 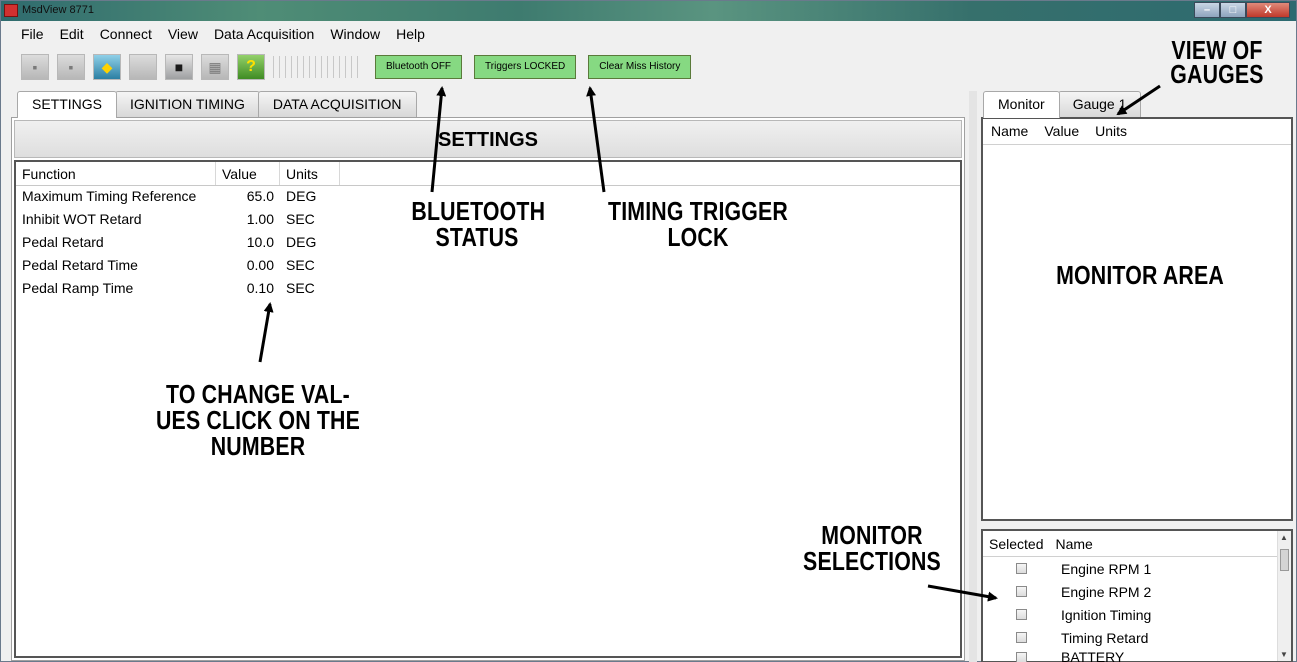 What do you see at coordinates (1284, 537) in the screenshot?
I see `scroll-up-icon: ▲` at bounding box center [1284, 537].